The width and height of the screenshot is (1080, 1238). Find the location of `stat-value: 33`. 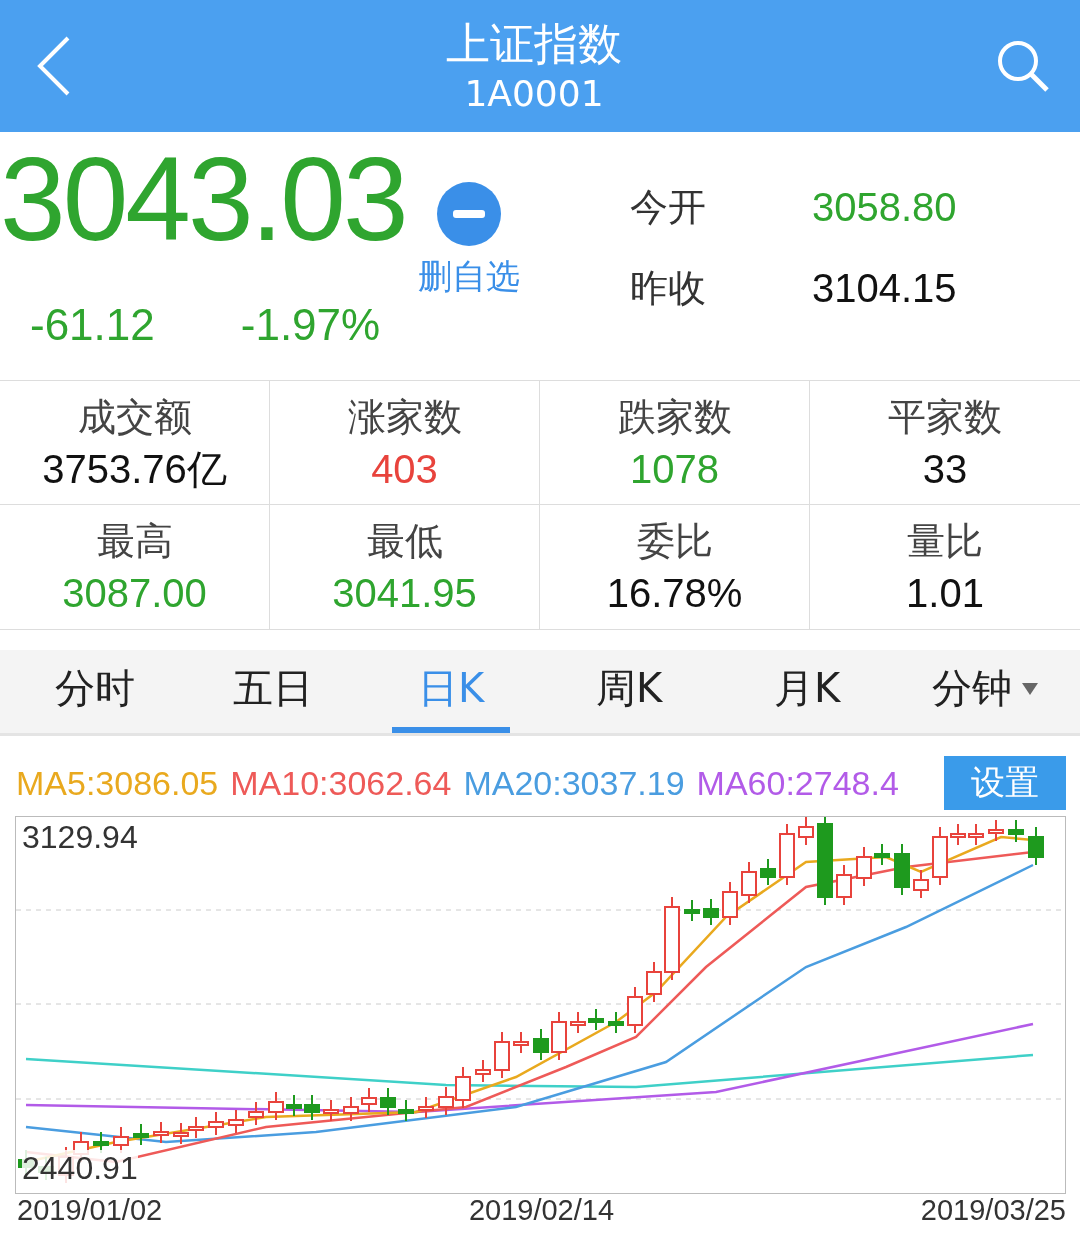

stat-value: 33 is located at coordinates (945, 469).